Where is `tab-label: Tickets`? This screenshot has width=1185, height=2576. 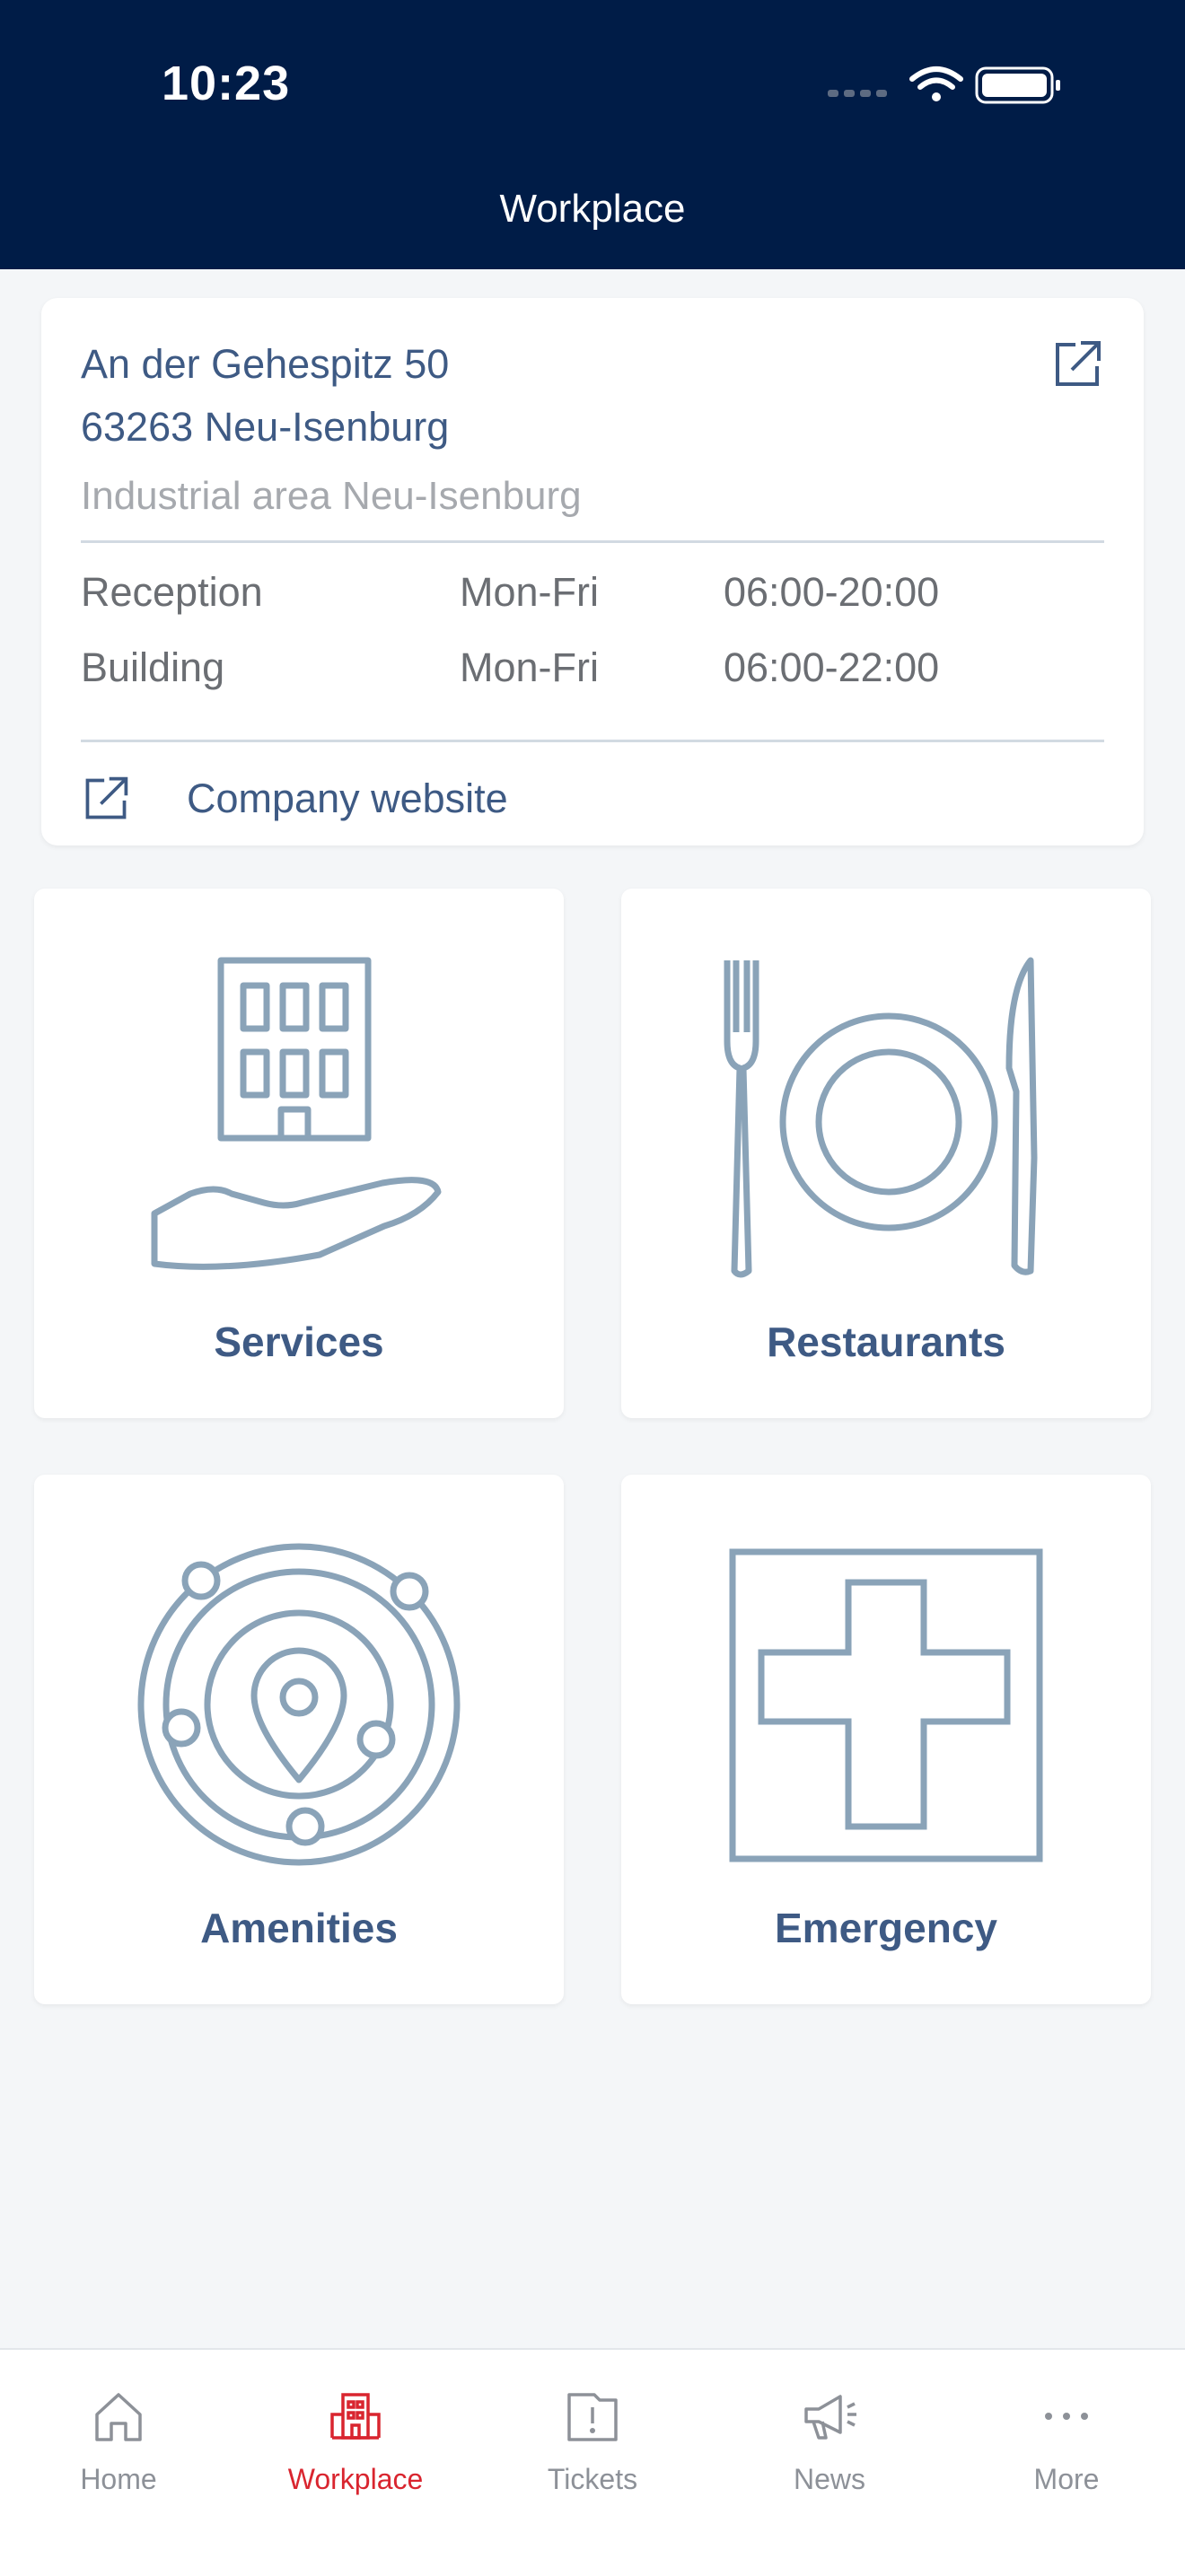 tab-label: Tickets is located at coordinates (592, 2479).